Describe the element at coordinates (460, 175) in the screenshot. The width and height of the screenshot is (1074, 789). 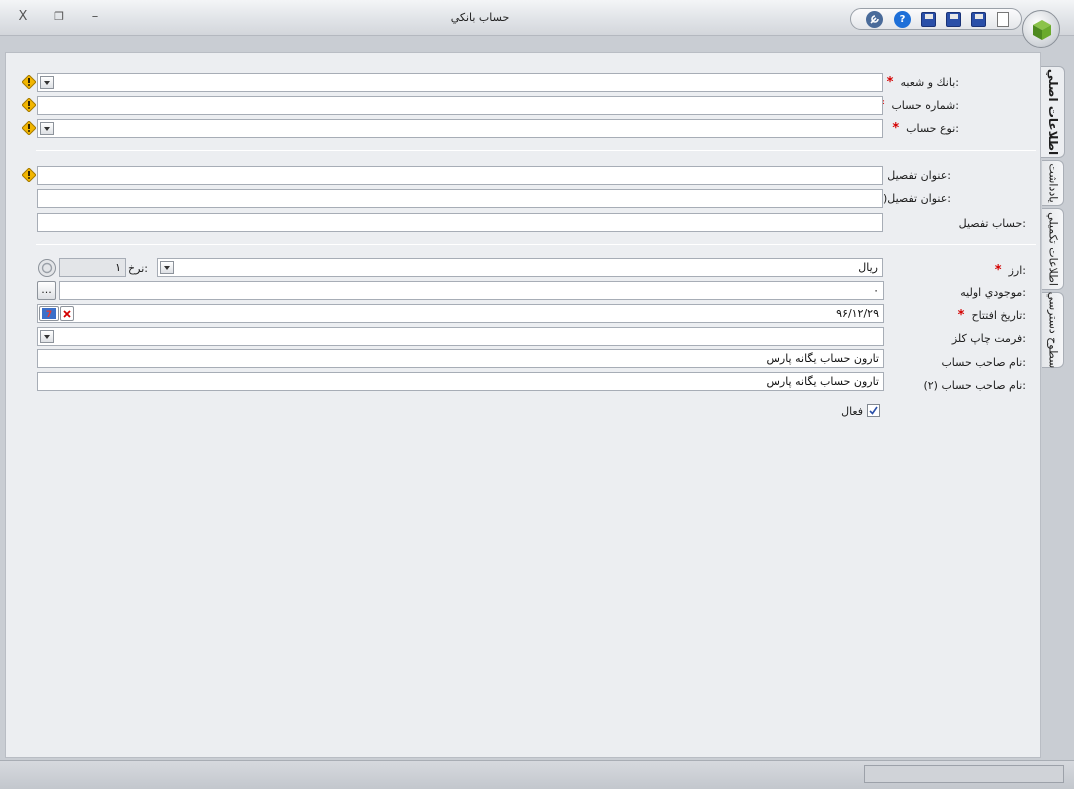
I see `detail-title-field` at that location.